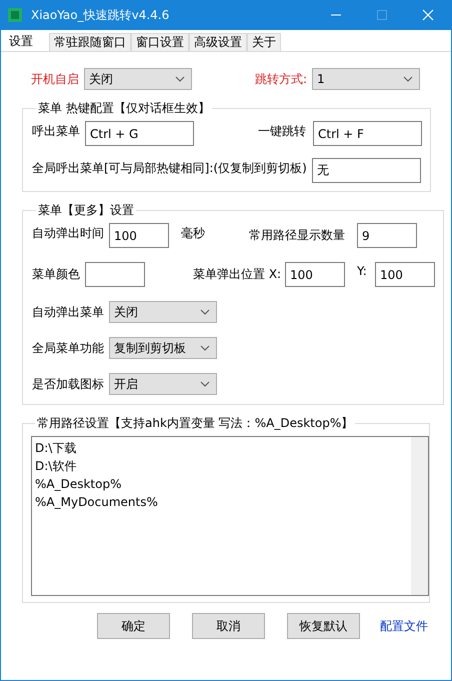 This screenshot has height=681, width=452. I want to click on config-file-link: 配置文件, so click(404, 626).